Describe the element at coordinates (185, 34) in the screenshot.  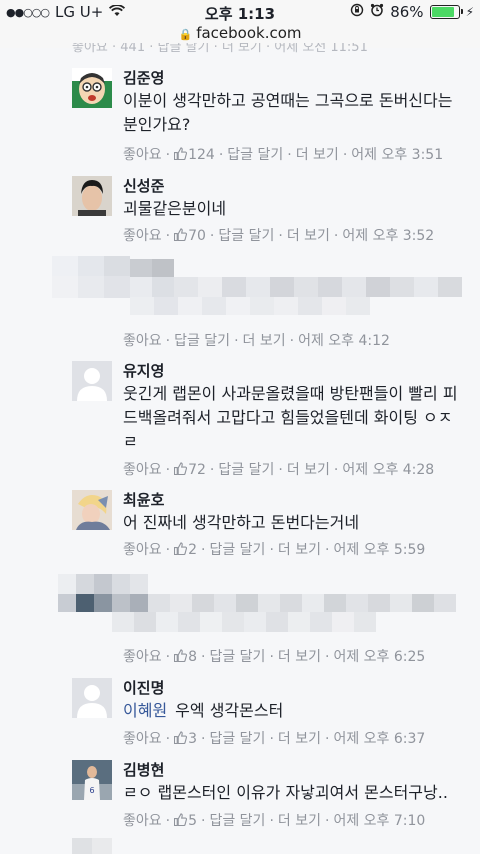
I see `lock-icon: 🔒` at that location.